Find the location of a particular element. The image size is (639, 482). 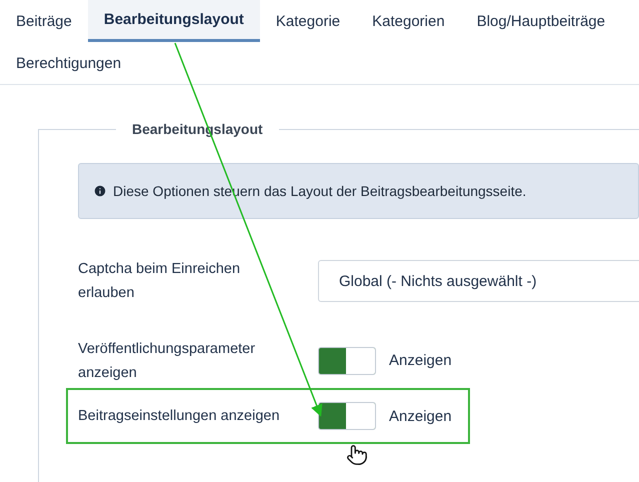

tab: Bearbeitungslayout is located at coordinates (174, 21).